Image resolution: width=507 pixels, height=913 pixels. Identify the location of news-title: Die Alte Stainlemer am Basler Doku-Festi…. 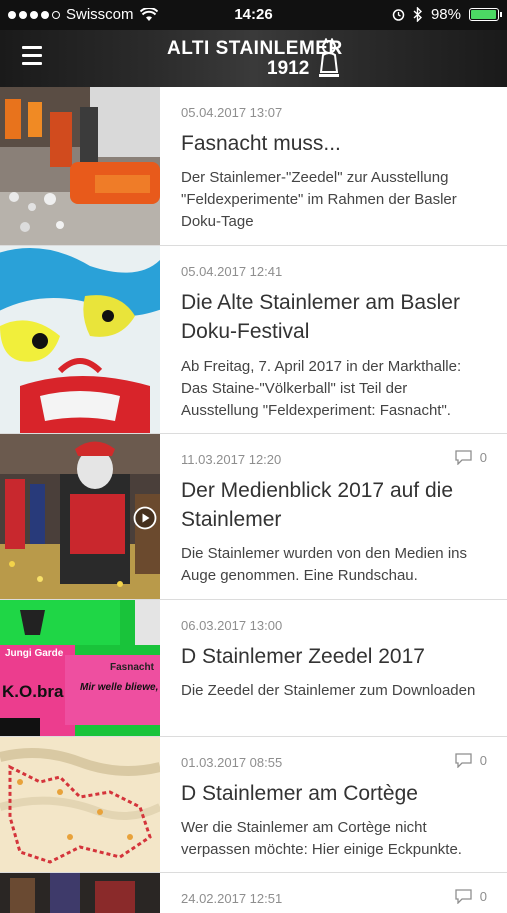
(320, 317).